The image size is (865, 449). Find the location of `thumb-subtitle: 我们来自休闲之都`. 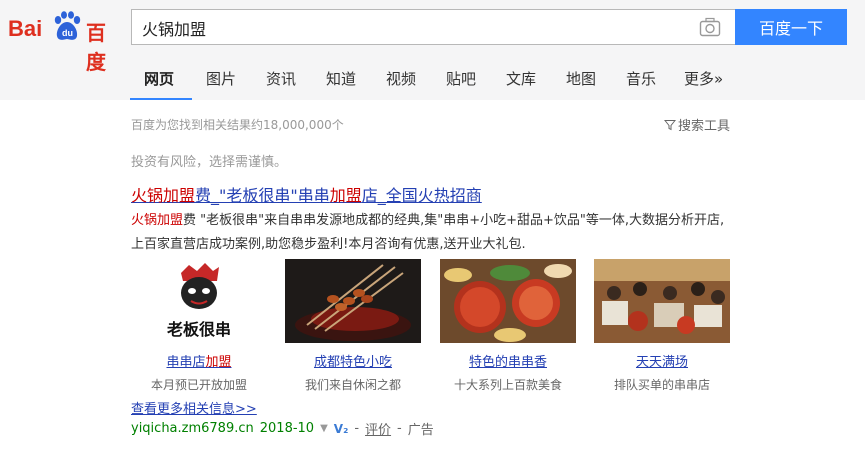

thumb-subtitle: 我们来自休闲之都 is located at coordinates (352, 385).